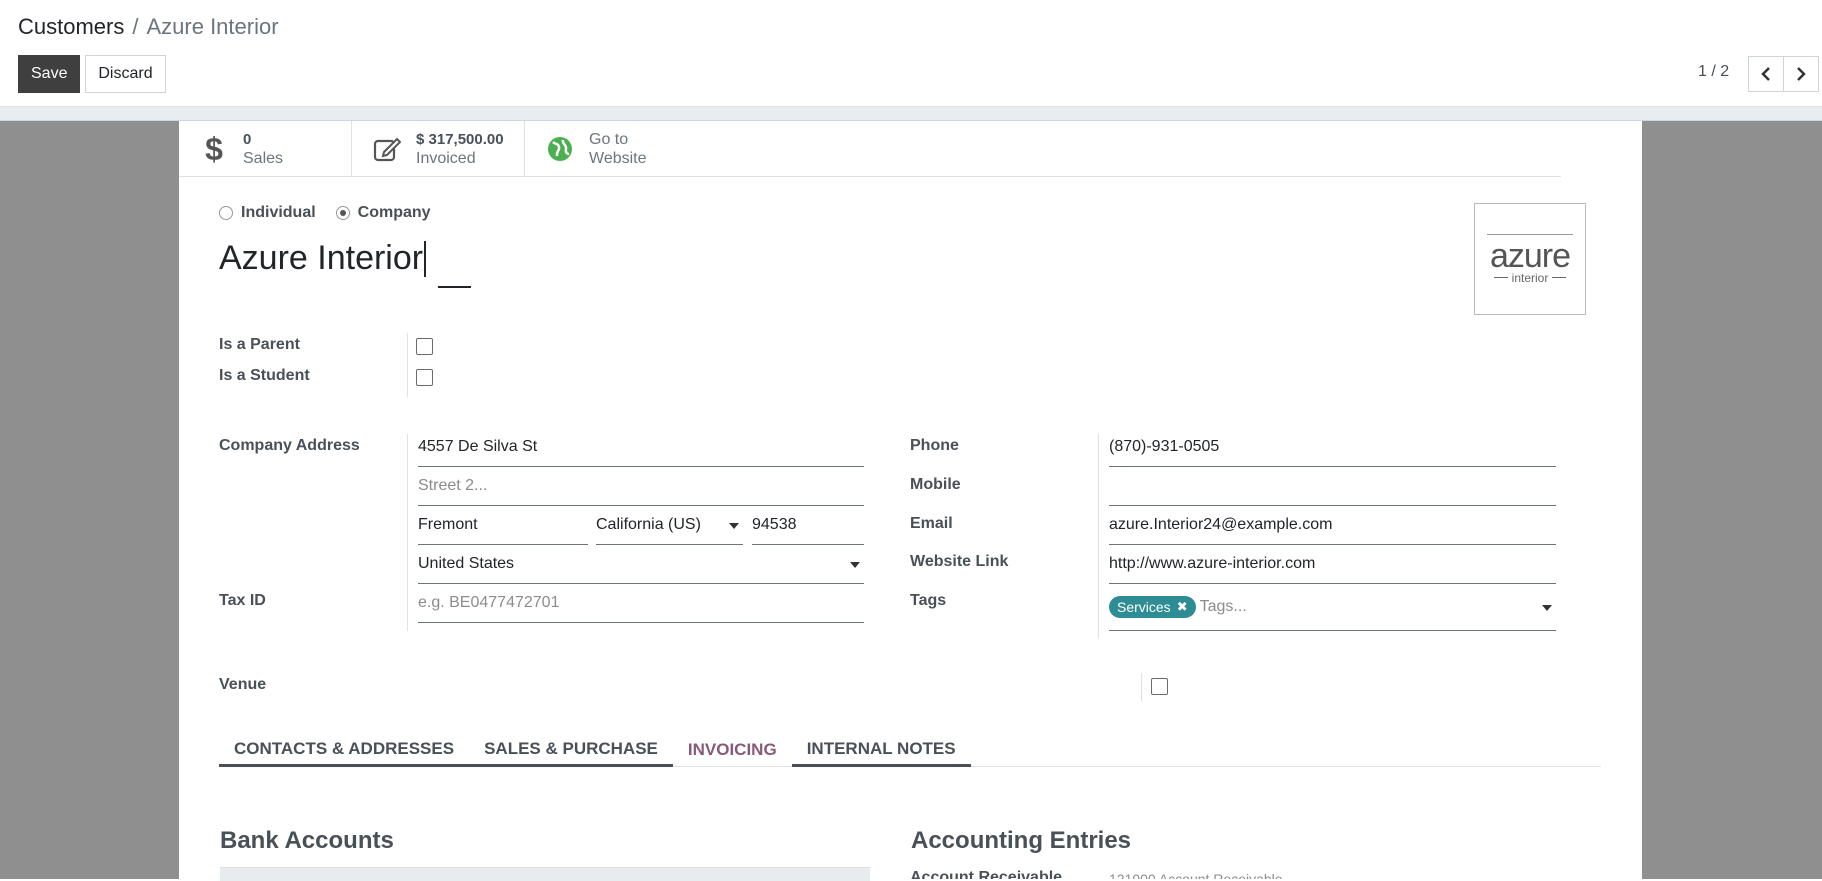 The image size is (1822, 881). I want to click on individual-option: Individual, so click(267, 213).